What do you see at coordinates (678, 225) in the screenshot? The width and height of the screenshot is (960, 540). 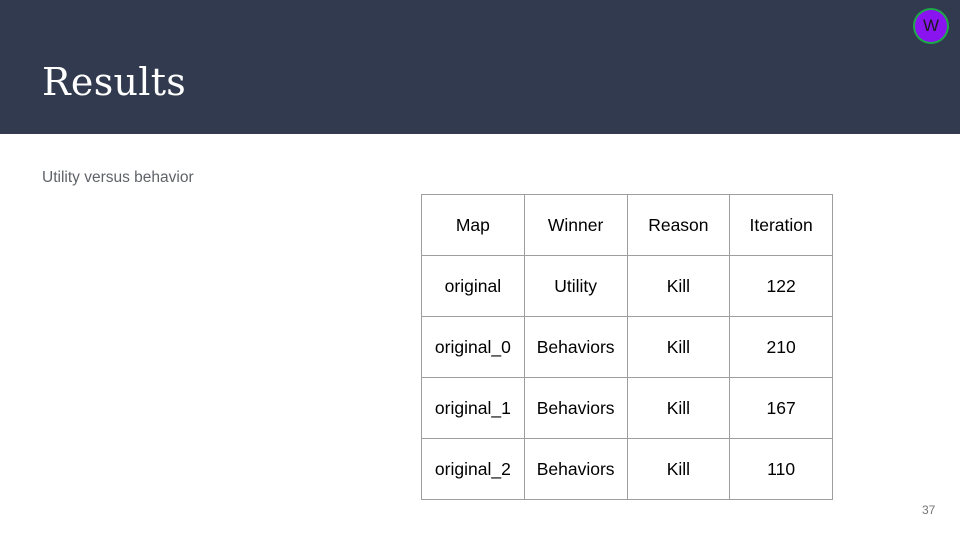 I see `header-reason: Reason` at bounding box center [678, 225].